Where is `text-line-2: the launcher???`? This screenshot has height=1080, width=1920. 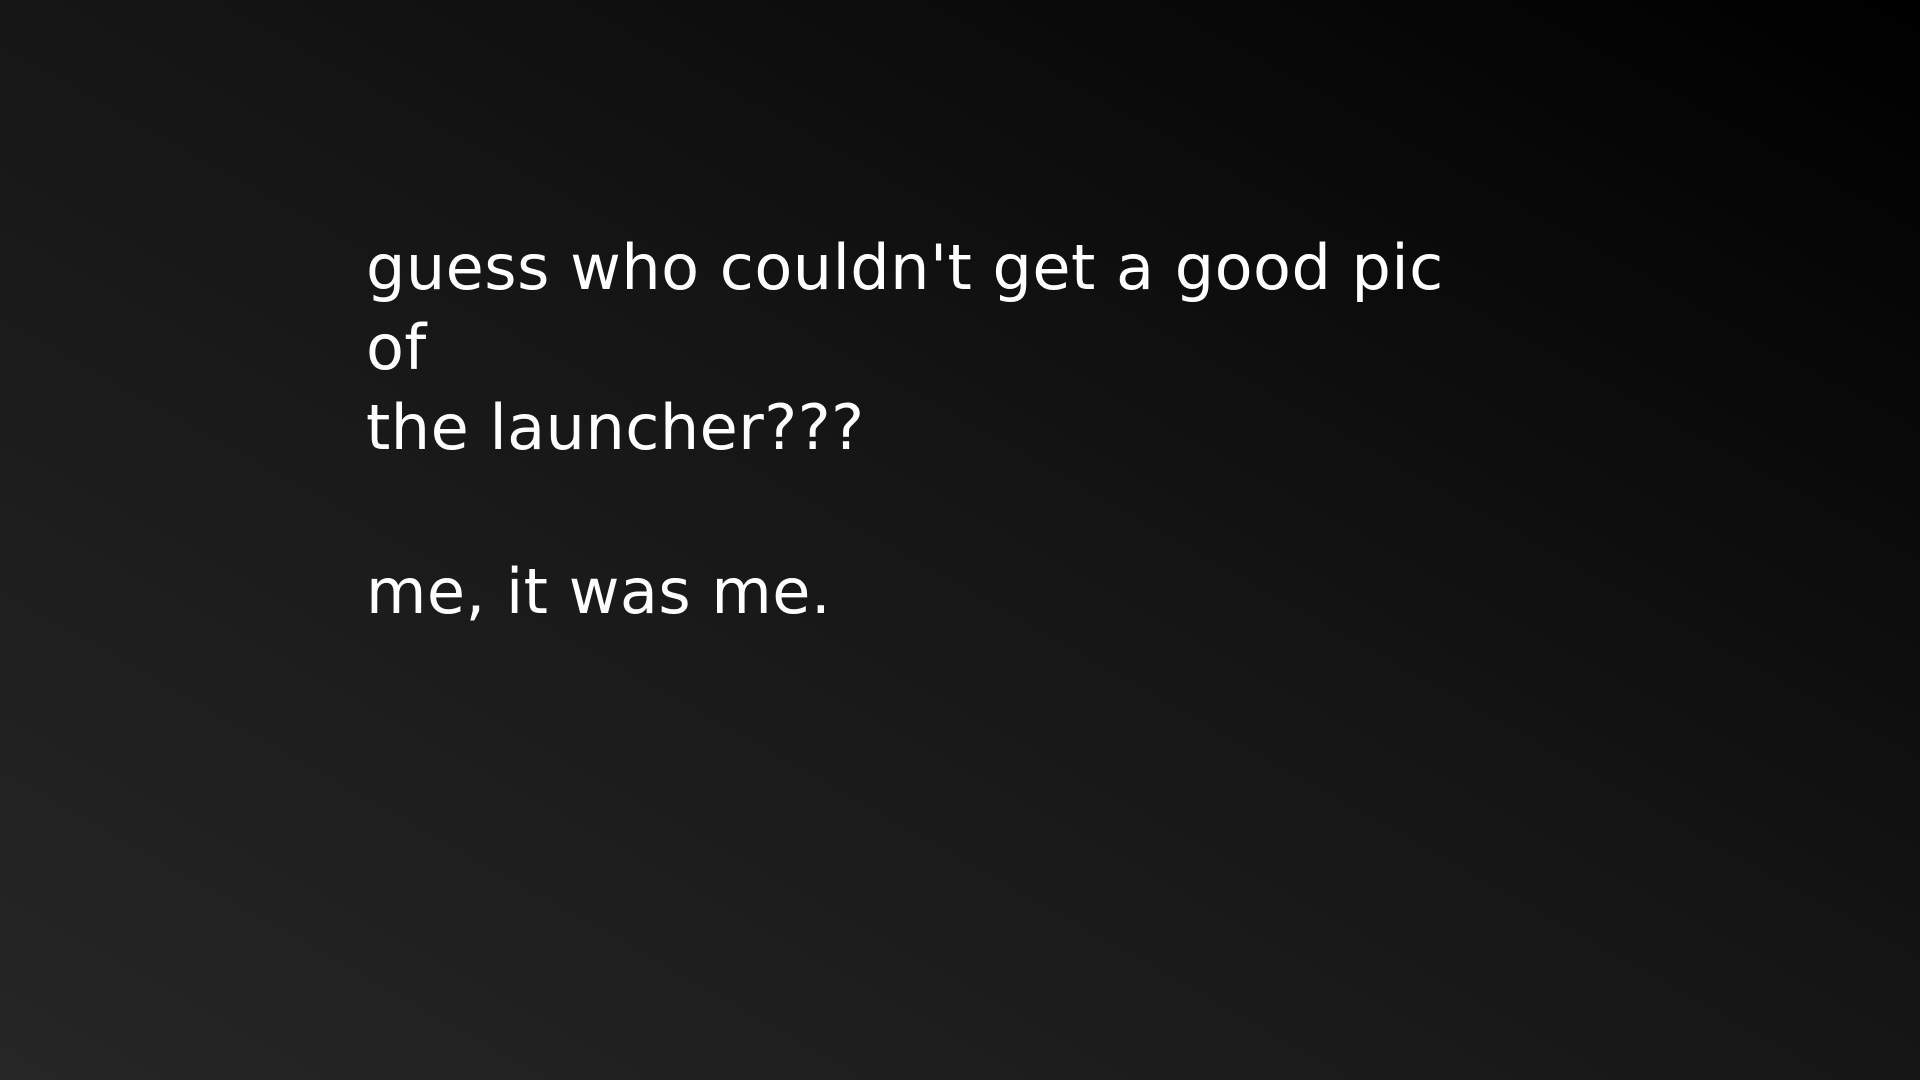
text-line-2: the launcher??? is located at coordinates (615, 427).